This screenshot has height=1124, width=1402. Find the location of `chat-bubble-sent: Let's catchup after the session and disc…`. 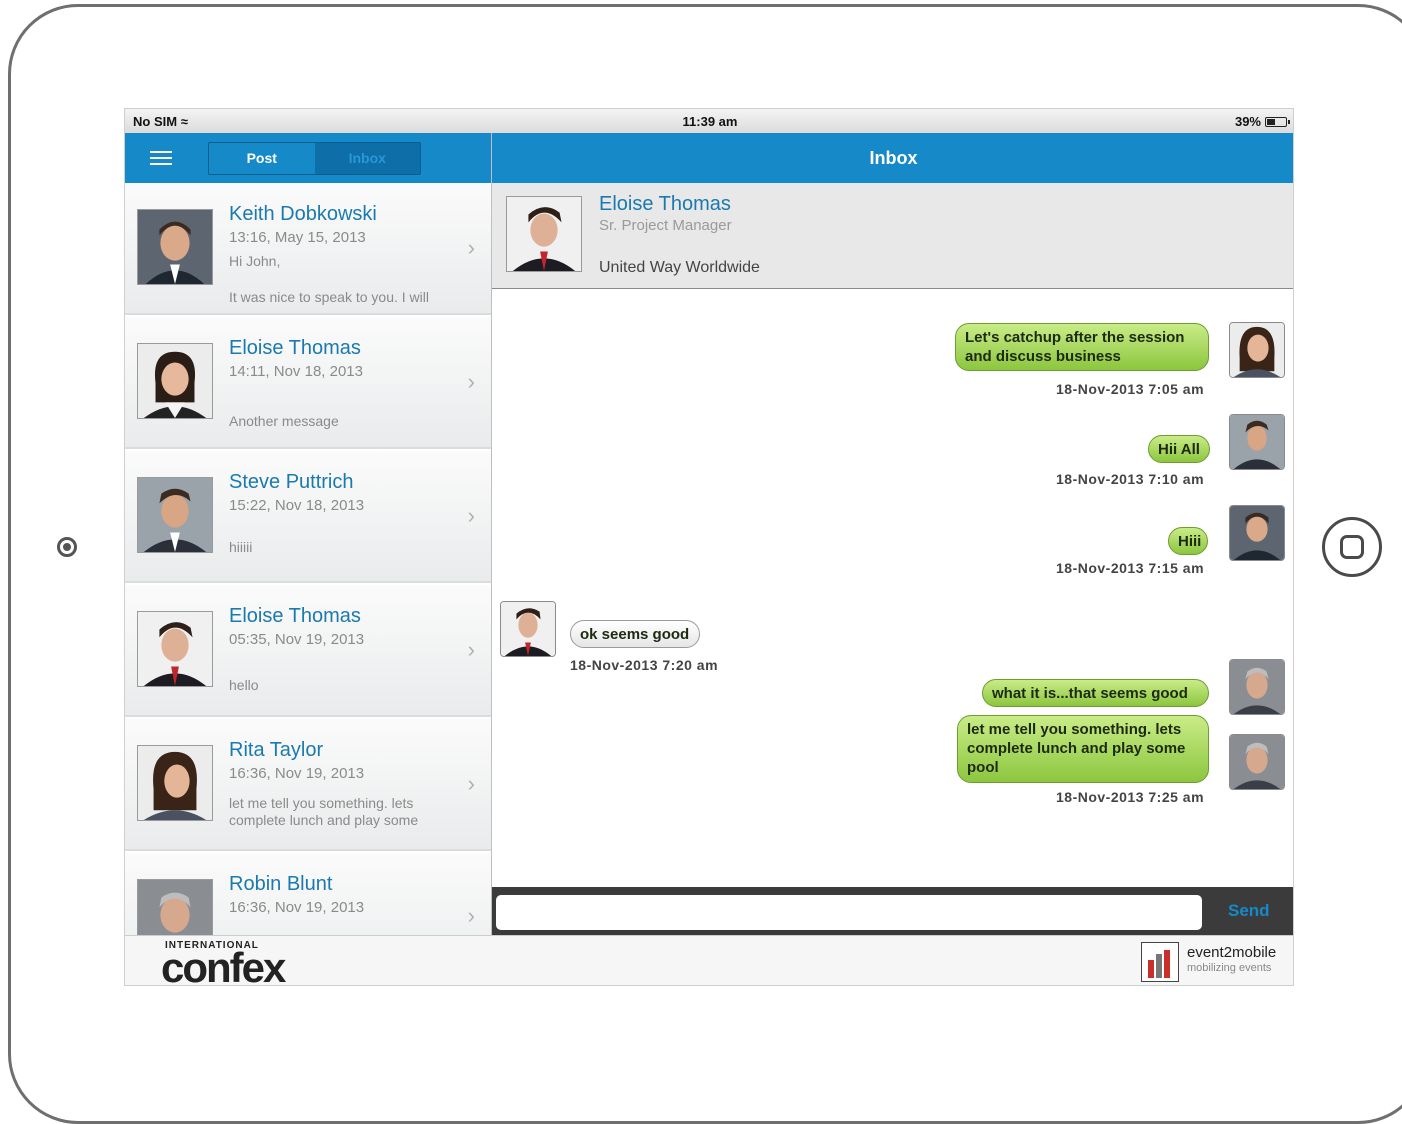

chat-bubble-sent: Let's catchup after the session and disc… is located at coordinates (1082, 347).